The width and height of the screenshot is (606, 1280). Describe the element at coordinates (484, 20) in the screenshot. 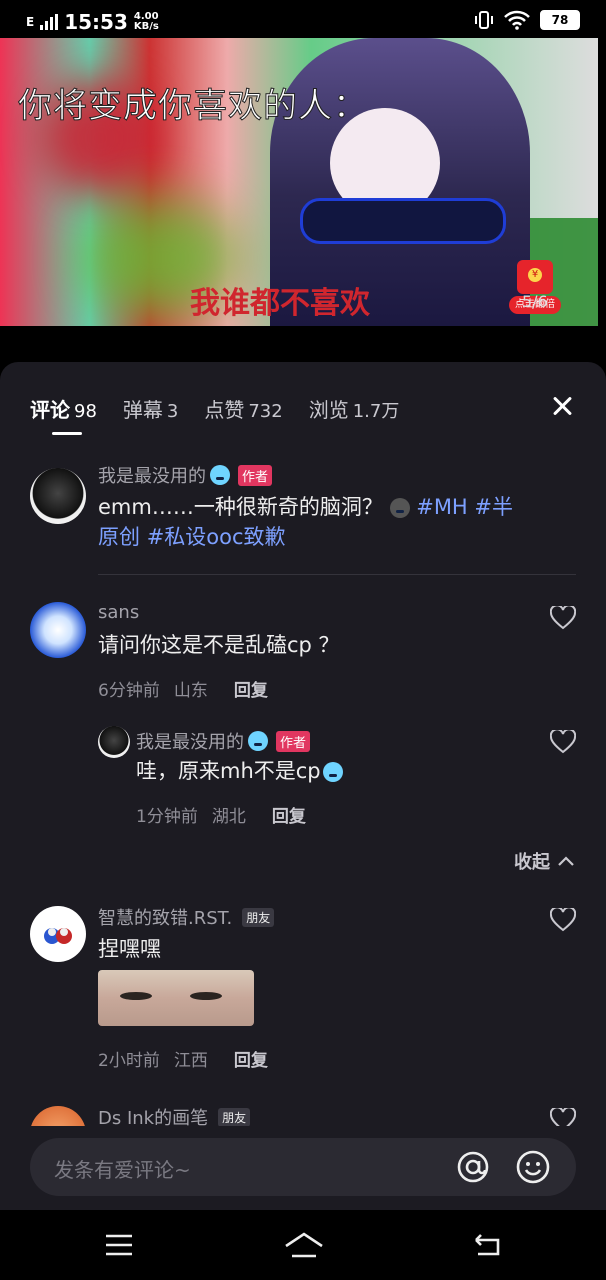

I see `vibrate-icon` at that location.